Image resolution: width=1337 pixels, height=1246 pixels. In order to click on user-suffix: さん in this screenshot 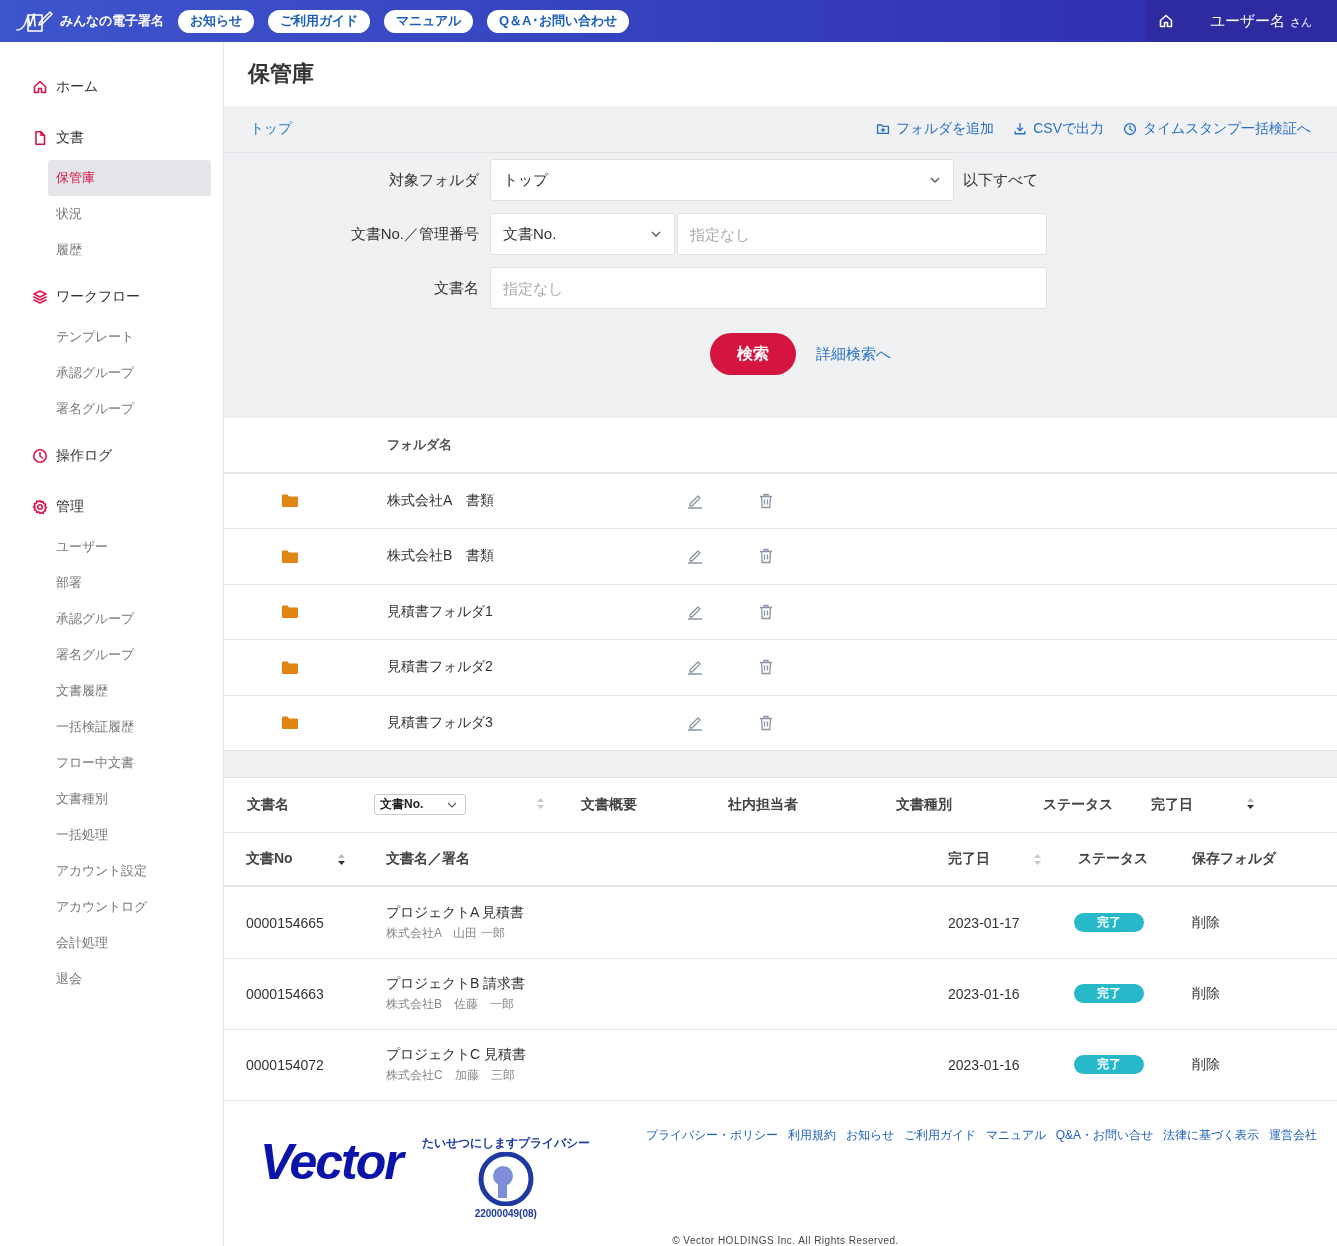, I will do `click(1301, 22)`.